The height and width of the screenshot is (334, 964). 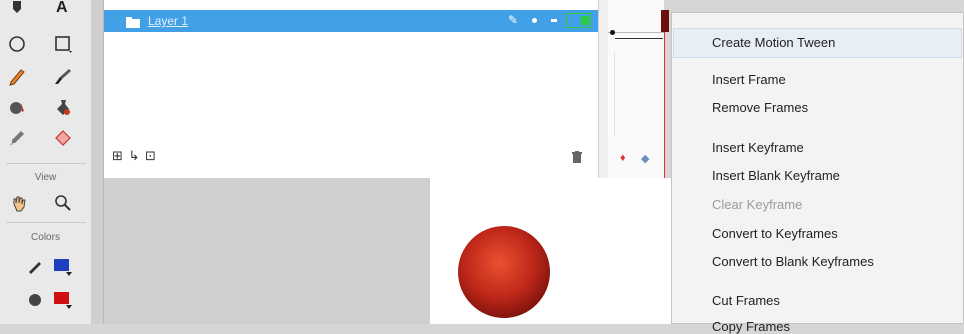 What do you see at coordinates (97, 162) in the screenshot?
I see `panel-divider` at bounding box center [97, 162].